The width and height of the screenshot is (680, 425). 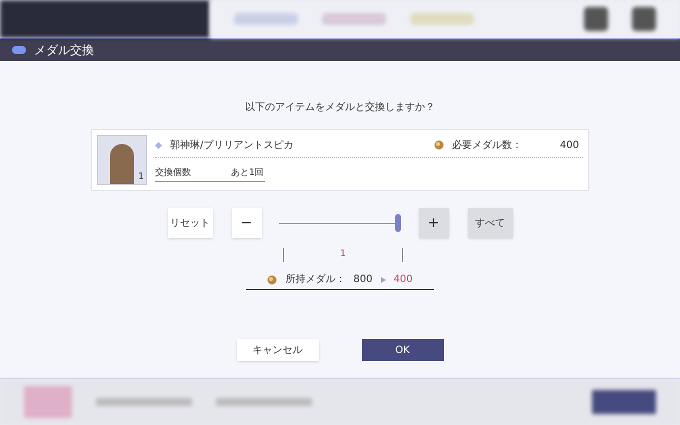 What do you see at coordinates (397, 223) in the screenshot?
I see `slider-handle` at bounding box center [397, 223].